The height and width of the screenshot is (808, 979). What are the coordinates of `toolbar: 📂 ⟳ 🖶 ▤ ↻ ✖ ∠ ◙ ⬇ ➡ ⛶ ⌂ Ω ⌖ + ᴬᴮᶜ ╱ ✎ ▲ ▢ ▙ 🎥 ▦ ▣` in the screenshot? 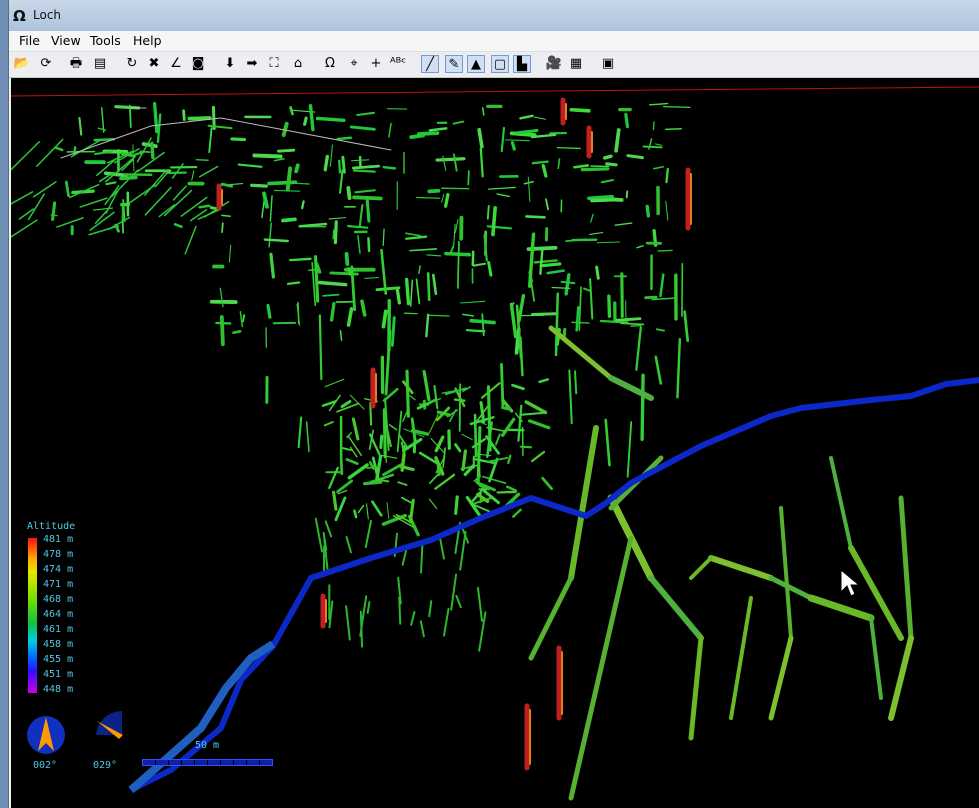 It's located at (494, 65).